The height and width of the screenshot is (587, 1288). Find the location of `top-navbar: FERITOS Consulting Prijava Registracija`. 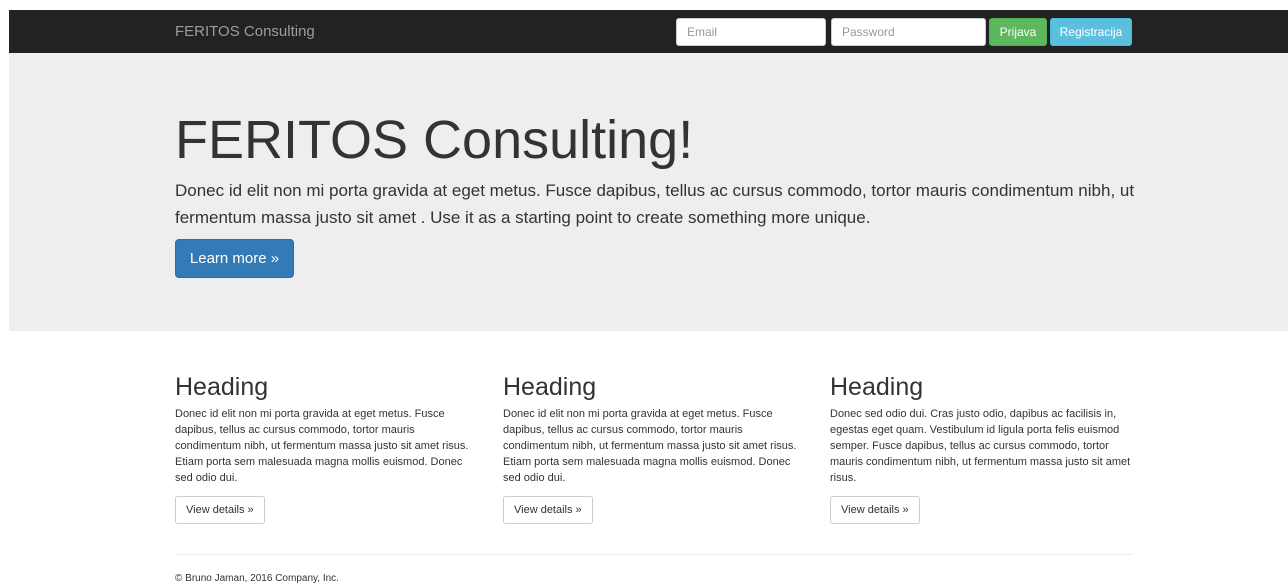

top-navbar: FERITOS Consulting Prijava Registracija is located at coordinates (648, 31).